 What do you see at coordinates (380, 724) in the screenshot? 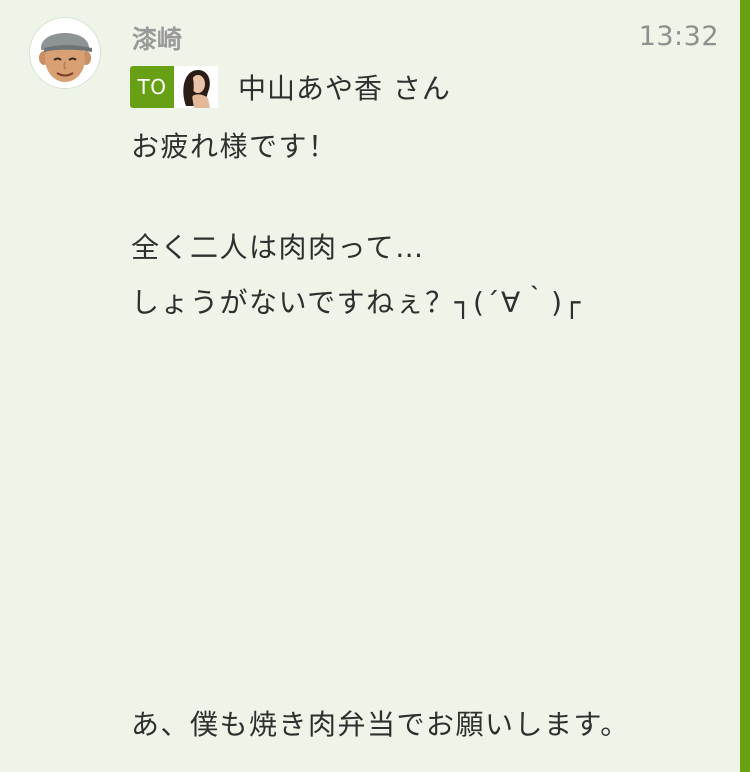
I see `message-line: あ、僕も焼き肉弁当でお願いします。` at bounding box center [380, 724].